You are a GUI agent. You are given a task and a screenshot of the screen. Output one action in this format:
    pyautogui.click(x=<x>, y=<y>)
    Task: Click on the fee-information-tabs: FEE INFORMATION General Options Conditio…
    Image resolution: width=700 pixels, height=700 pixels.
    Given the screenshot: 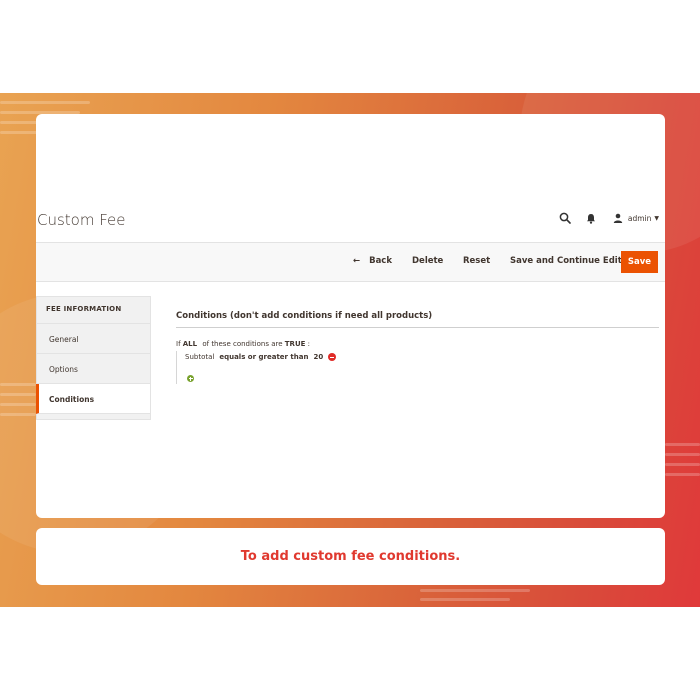 What is the action you would take?
    pyautogui.click(x=93, y=358)
    